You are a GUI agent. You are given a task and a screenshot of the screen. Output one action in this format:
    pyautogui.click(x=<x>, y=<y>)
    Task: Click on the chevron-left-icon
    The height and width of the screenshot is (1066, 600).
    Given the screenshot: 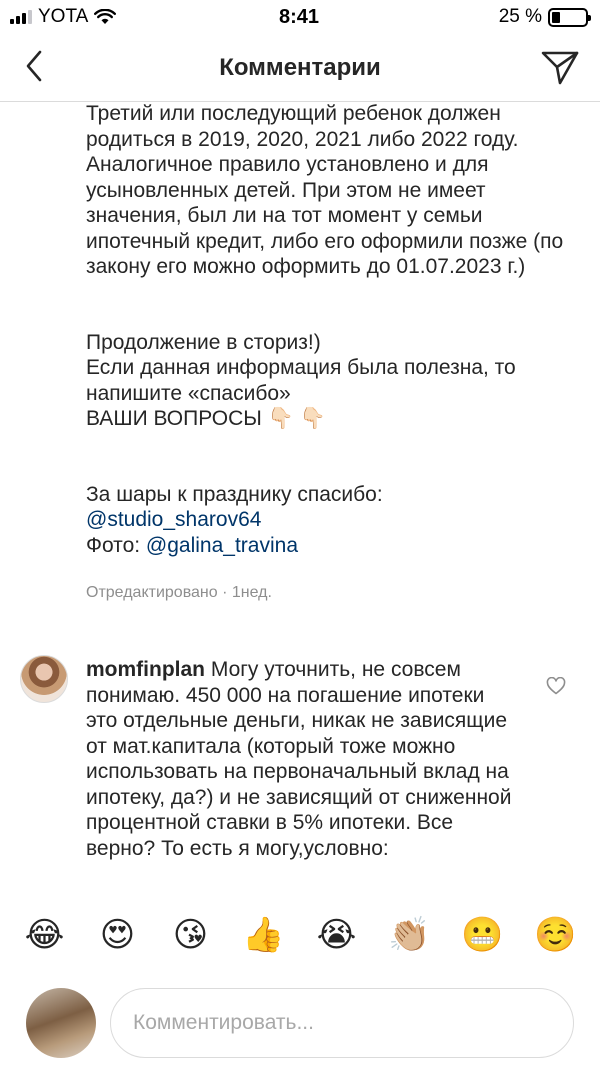 What is the action you would take?
    pyautogui.click(x=34, y=66)
    